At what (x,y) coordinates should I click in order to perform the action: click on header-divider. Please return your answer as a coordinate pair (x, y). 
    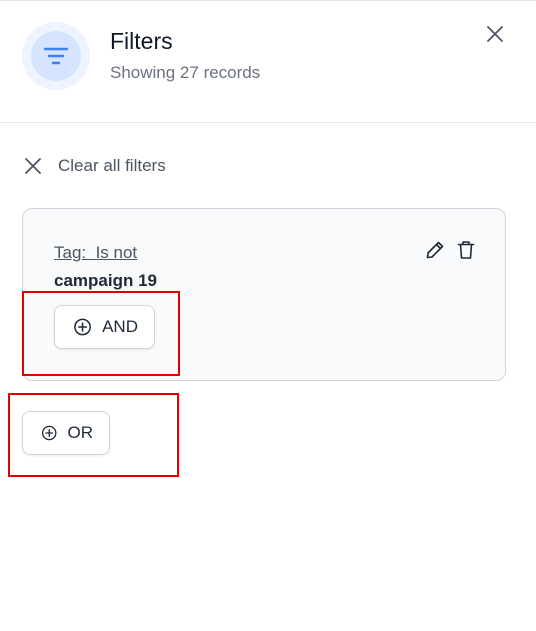
    Looking at the image, I should click on (268, 122).